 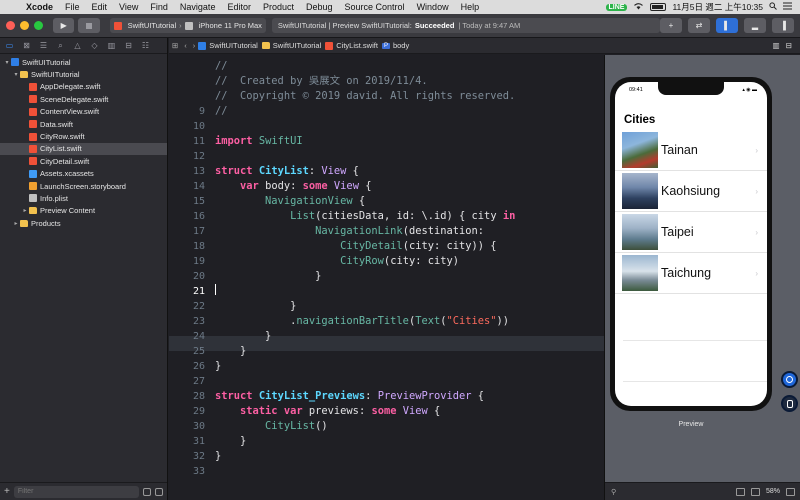 What do you see at coordinates (187, 186) in the screenshot?
I see `line-number: 14` at bounding box center [187, 186].